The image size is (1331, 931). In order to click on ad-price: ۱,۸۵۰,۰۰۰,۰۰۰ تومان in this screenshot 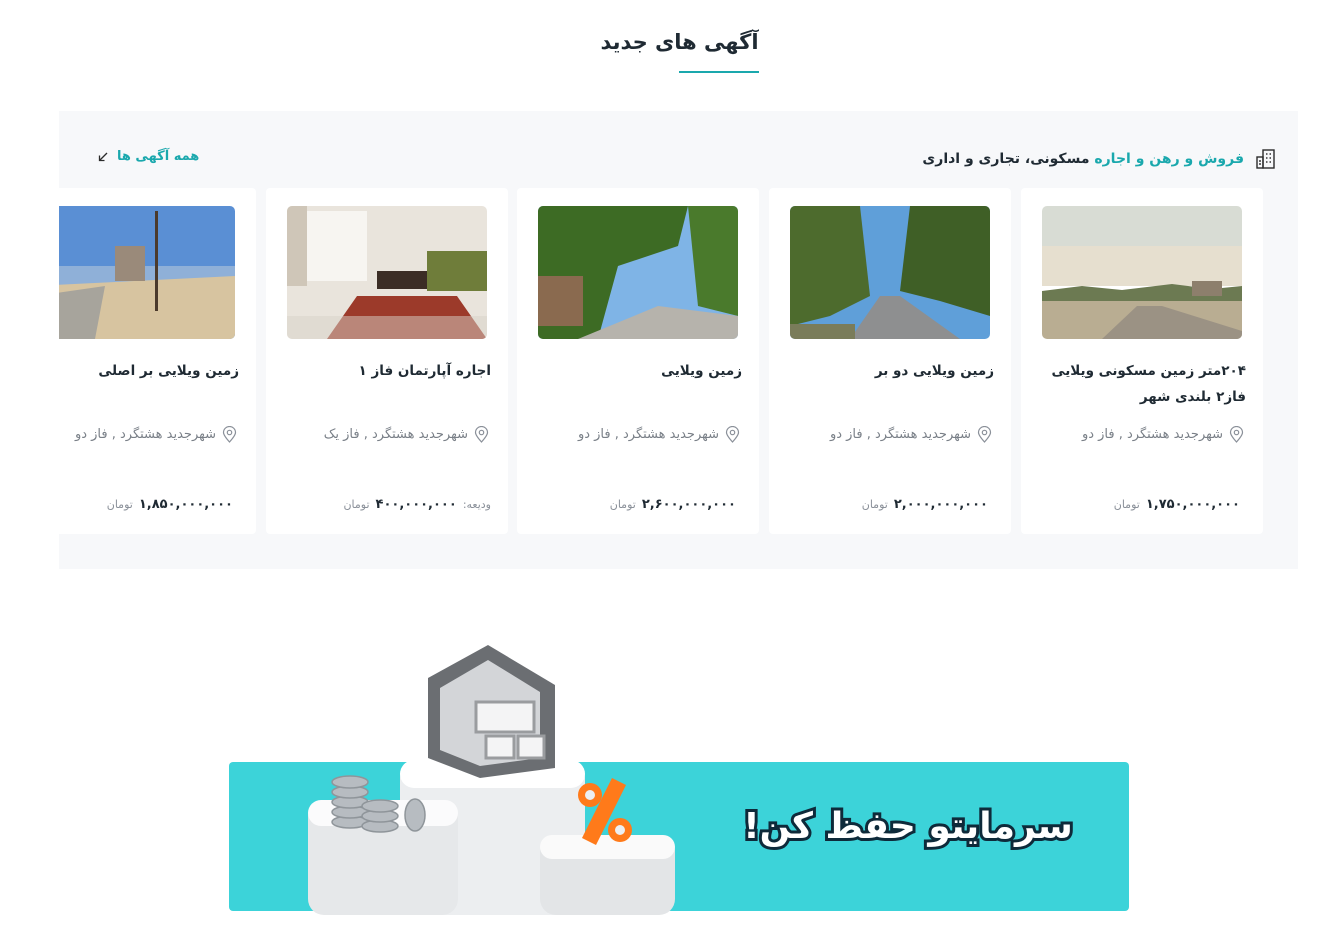, I will do `click(173, 504)`.